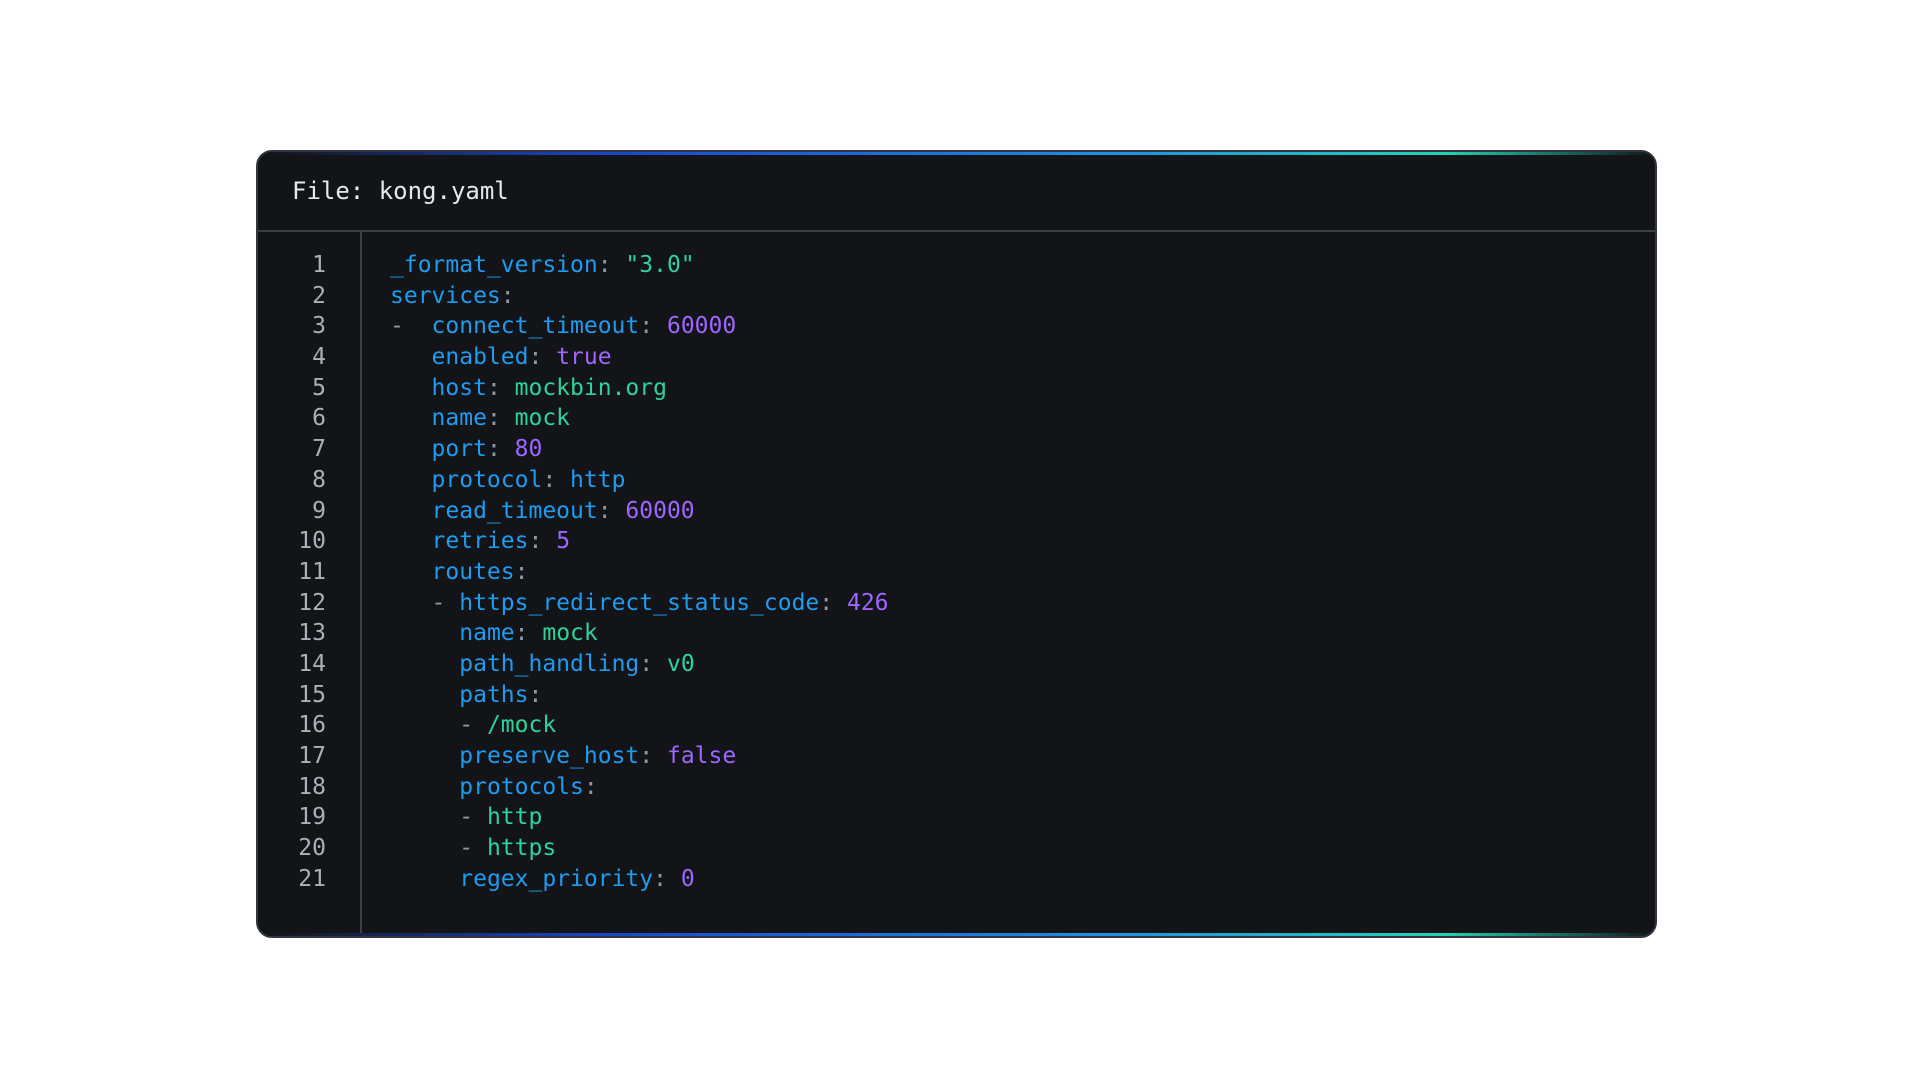 The width and height of the screenshot is (1920, 1080). I want to click on code-line: preserve_host: false, so click(639, 756).